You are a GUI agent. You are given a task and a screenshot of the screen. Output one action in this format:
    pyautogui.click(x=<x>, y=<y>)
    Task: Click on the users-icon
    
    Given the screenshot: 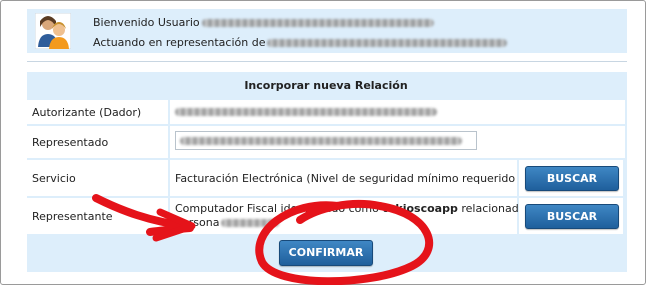 What is the action you would take?
    pyautogui.click(x=53, y=31)
    